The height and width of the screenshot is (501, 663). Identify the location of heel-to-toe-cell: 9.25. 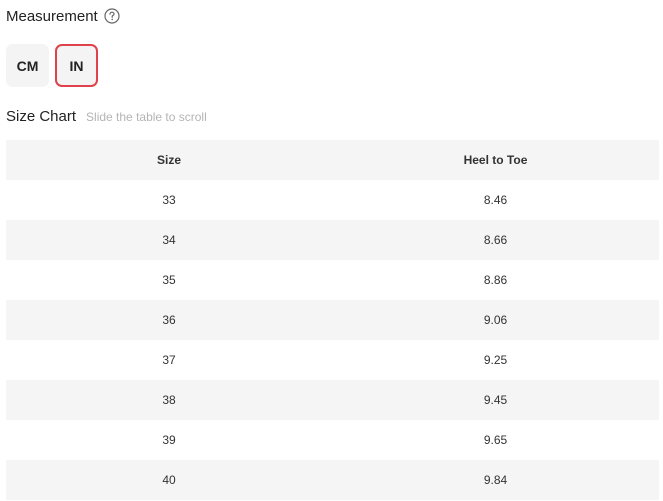
(495, 360).